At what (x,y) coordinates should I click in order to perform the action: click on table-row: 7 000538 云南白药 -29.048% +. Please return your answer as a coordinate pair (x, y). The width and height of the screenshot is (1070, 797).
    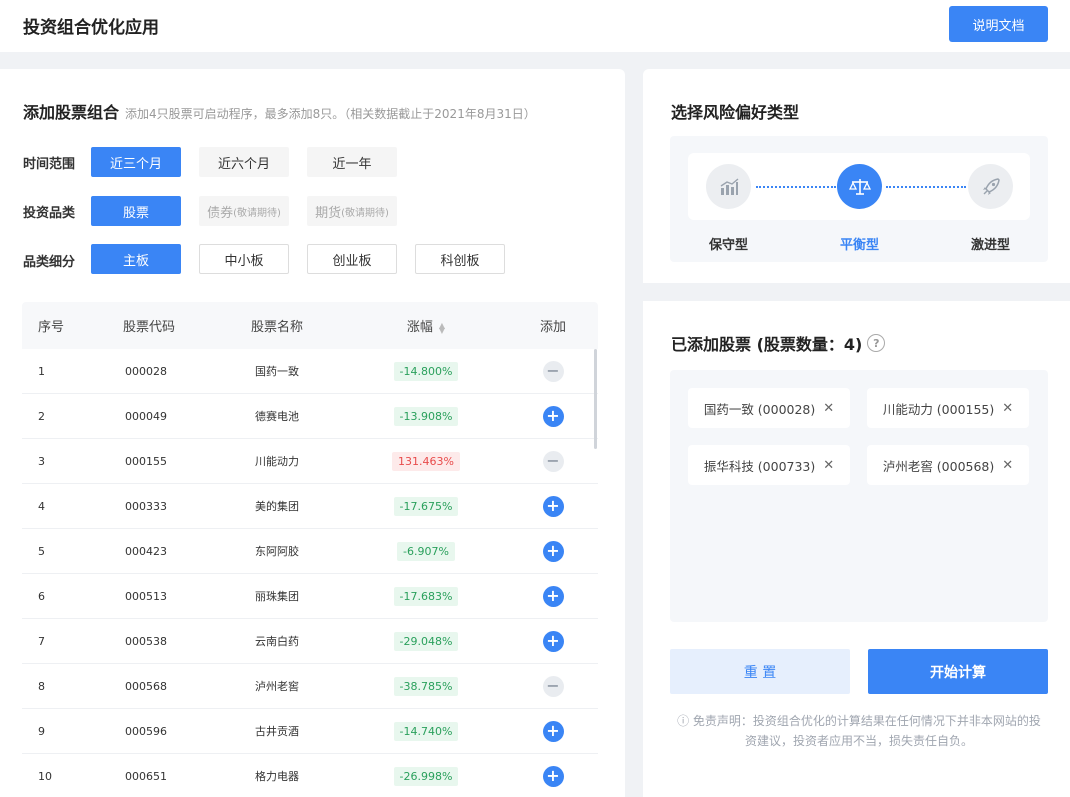
    Looking at the image, I should click on (310, 641).